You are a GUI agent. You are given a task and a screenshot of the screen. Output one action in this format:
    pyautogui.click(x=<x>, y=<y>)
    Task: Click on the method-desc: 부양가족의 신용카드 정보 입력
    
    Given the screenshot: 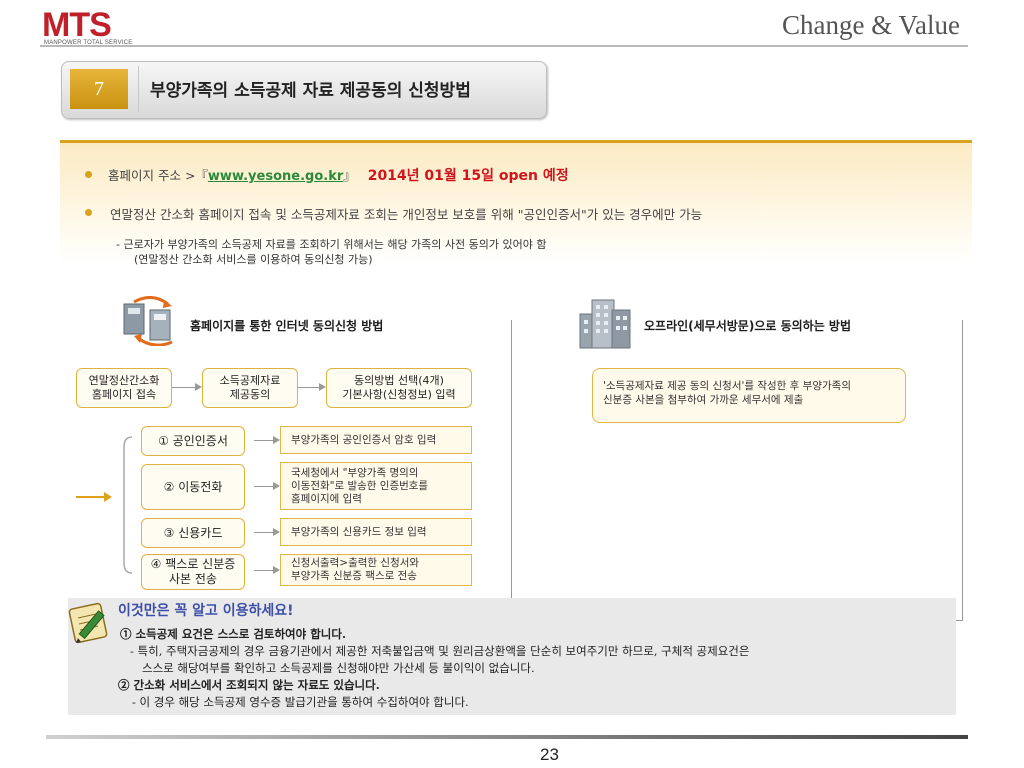 What is the action you would take?
    pyautogui.click(x=359, y=531)
    